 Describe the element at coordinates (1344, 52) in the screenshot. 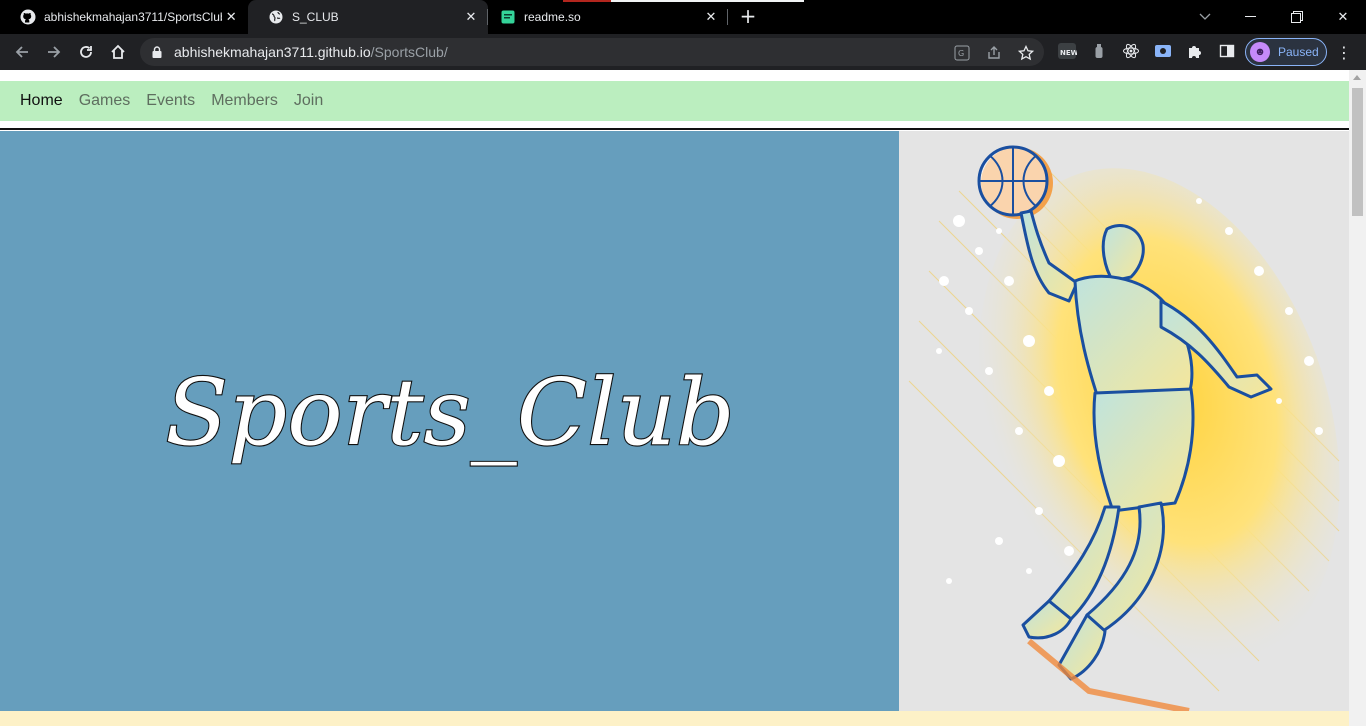

I see `more-menu-icon: ⋮` at that location.